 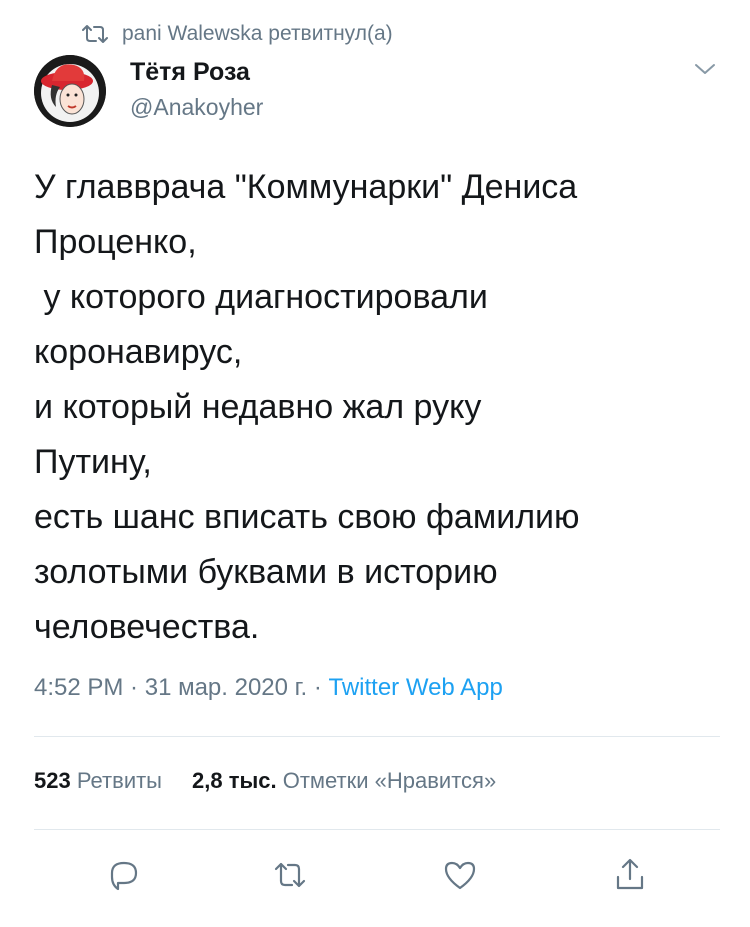 What do you see at coordinates (119, 780) in the screenshot?
I see `retweets-label: Ретвиты` at bounding box center [119, 780].